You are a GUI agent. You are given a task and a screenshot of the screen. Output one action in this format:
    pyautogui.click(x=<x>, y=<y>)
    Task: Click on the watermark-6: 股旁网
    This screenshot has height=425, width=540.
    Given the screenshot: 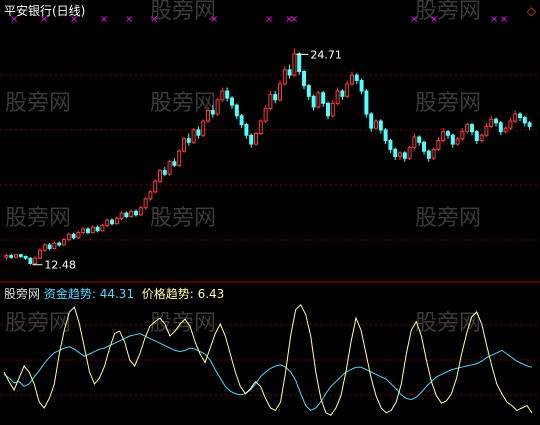 What is the action you would take?
    pyautogui.click(x=183, y=218)
    